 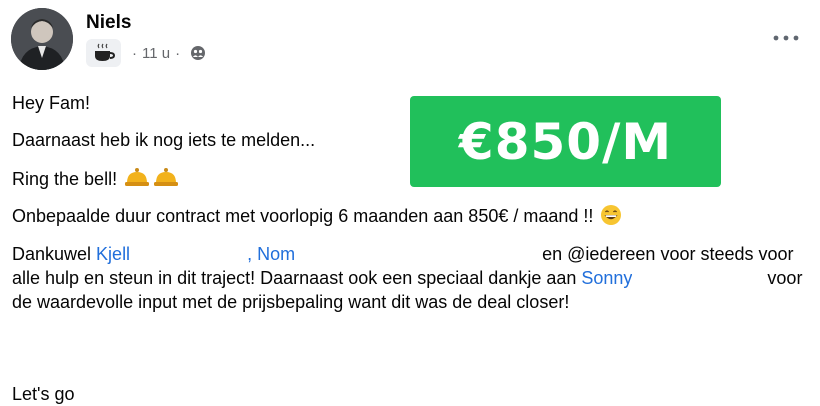 What do you see at coordinates (198, 53) in the screenshot?
I see `friends-icon` at bounding box center [198, 53].